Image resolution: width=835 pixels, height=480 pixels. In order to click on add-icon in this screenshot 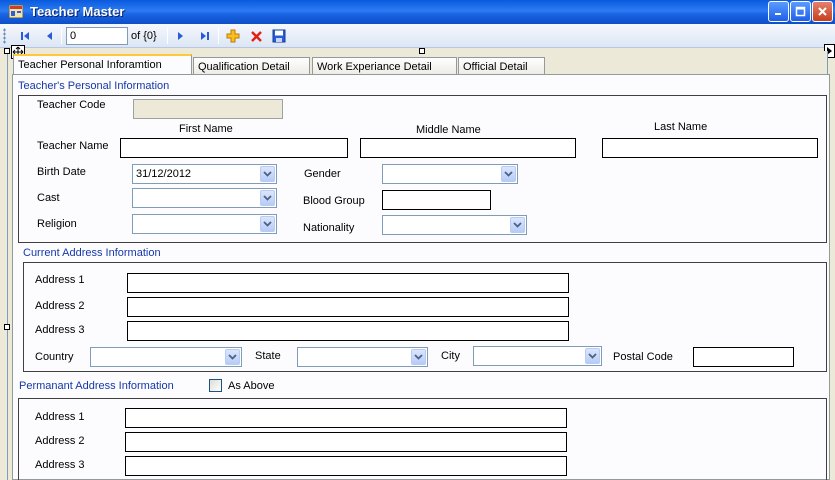, I will do `click(233, 36)`.